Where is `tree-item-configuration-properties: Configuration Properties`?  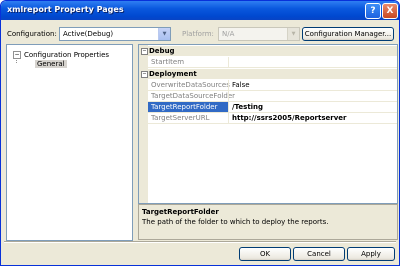 tree-item-configuration-properties: Configuration Properties is located at coordinates (66, 55).